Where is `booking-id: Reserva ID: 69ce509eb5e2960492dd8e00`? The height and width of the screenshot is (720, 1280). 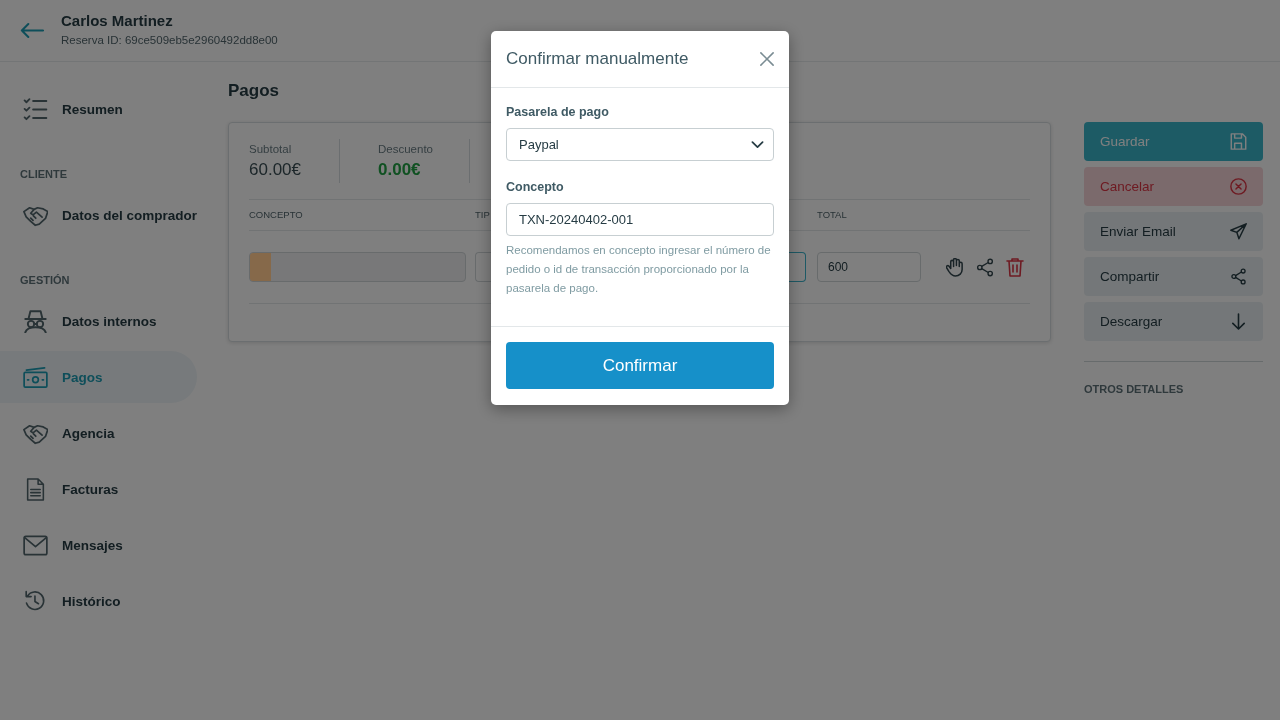
booking-id: Reserva ID: 69ce509eb5e2960492dd8e00 is located at coordinates (169, 40).